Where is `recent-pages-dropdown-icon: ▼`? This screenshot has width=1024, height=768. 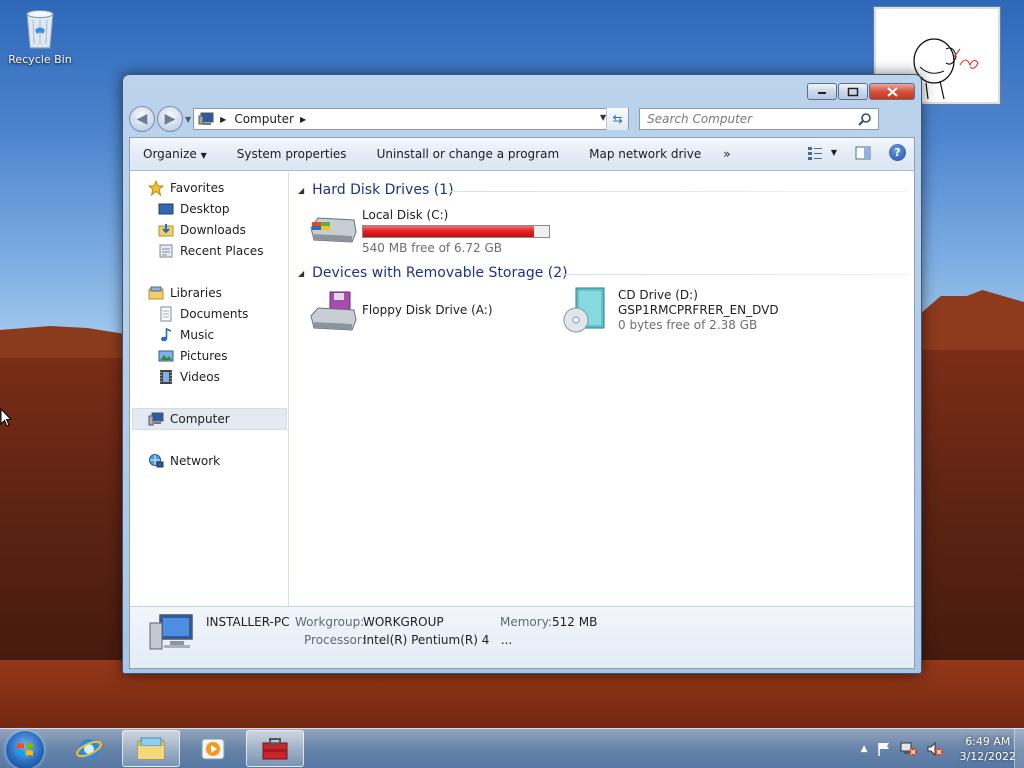
recent-pages-dropdown-icon: ▼ is located at coordinates (188, 119).